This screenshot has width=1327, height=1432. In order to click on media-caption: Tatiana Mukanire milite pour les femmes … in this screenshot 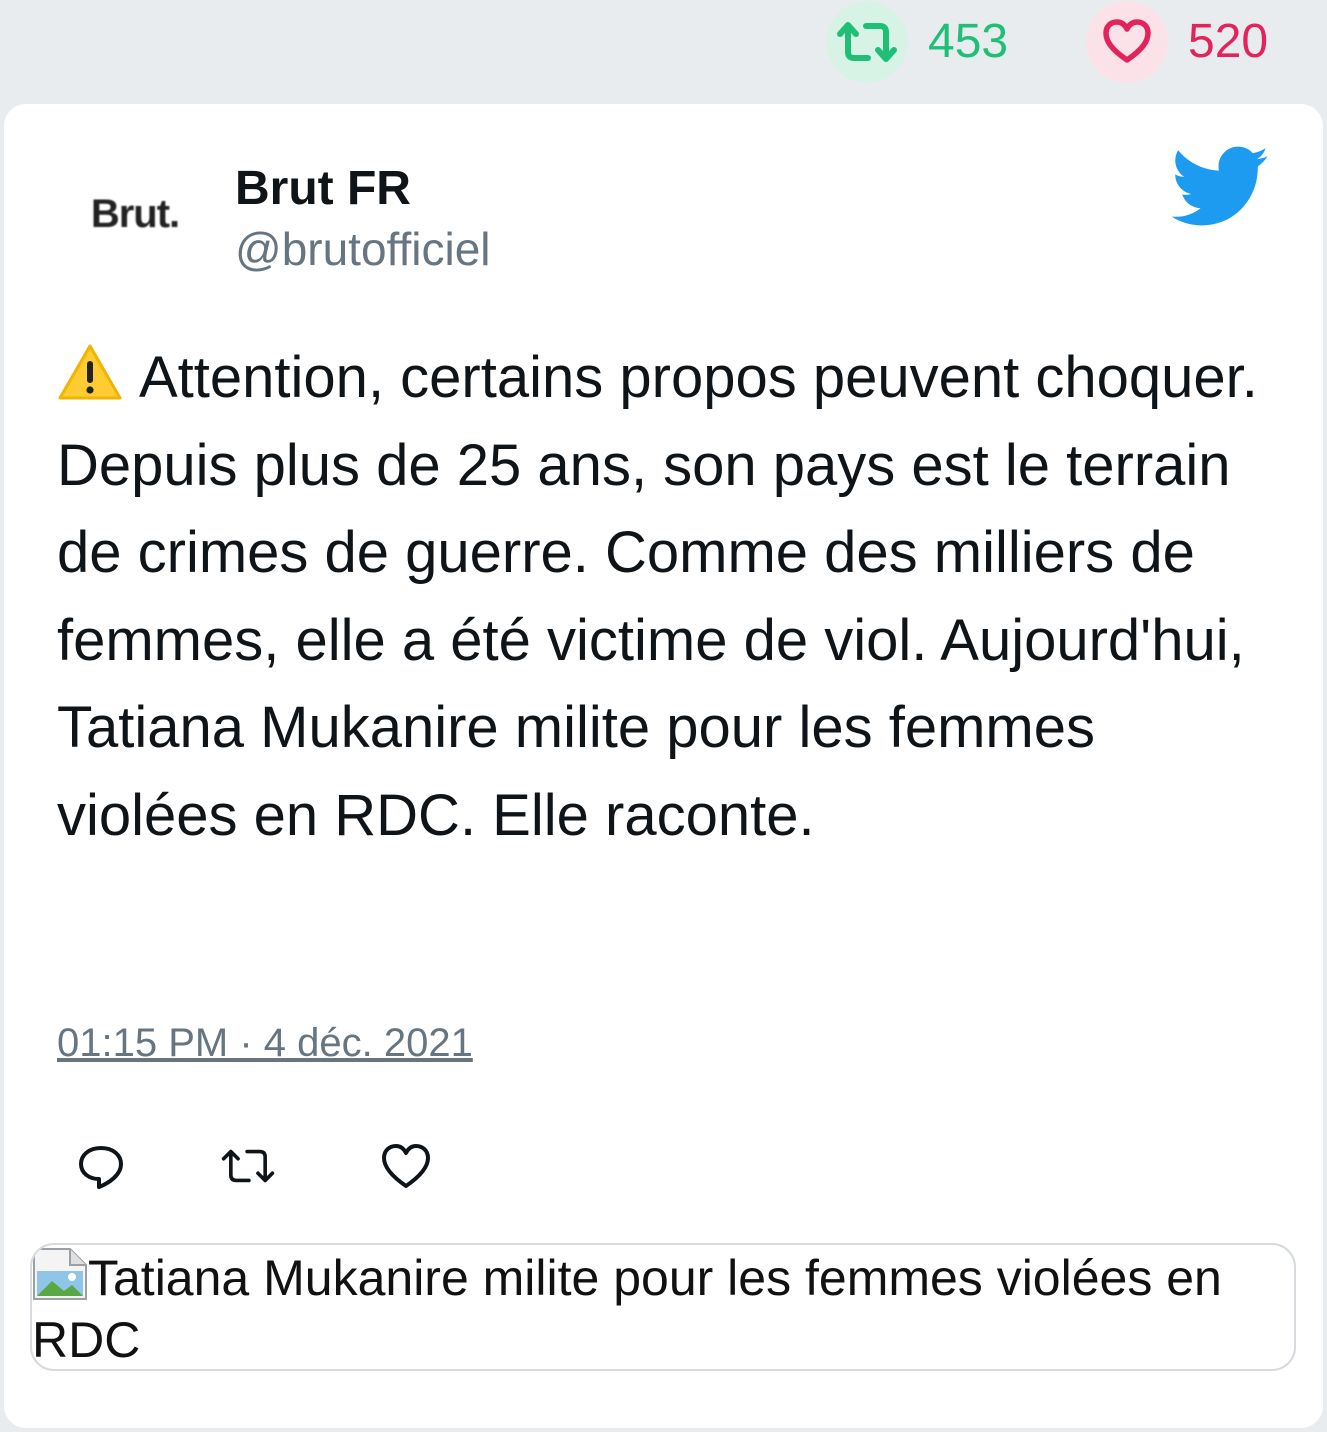, I will do `click(627, 1309)`.